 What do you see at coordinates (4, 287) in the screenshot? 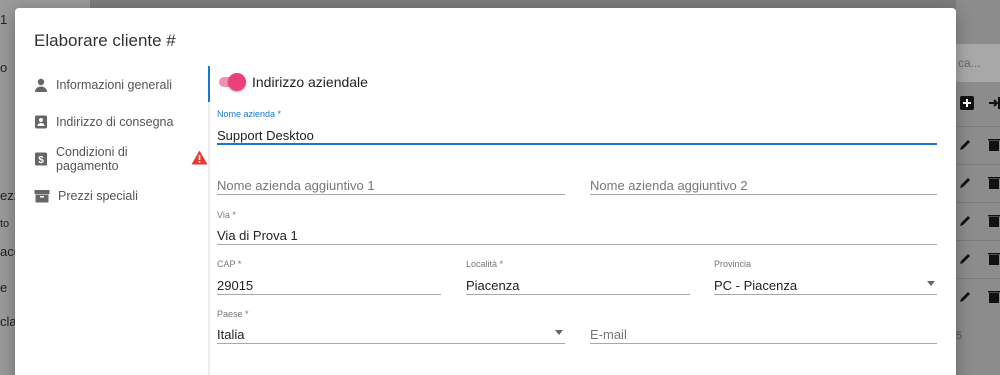
I see `background-fragment: e` at bounding box center [4, 287].